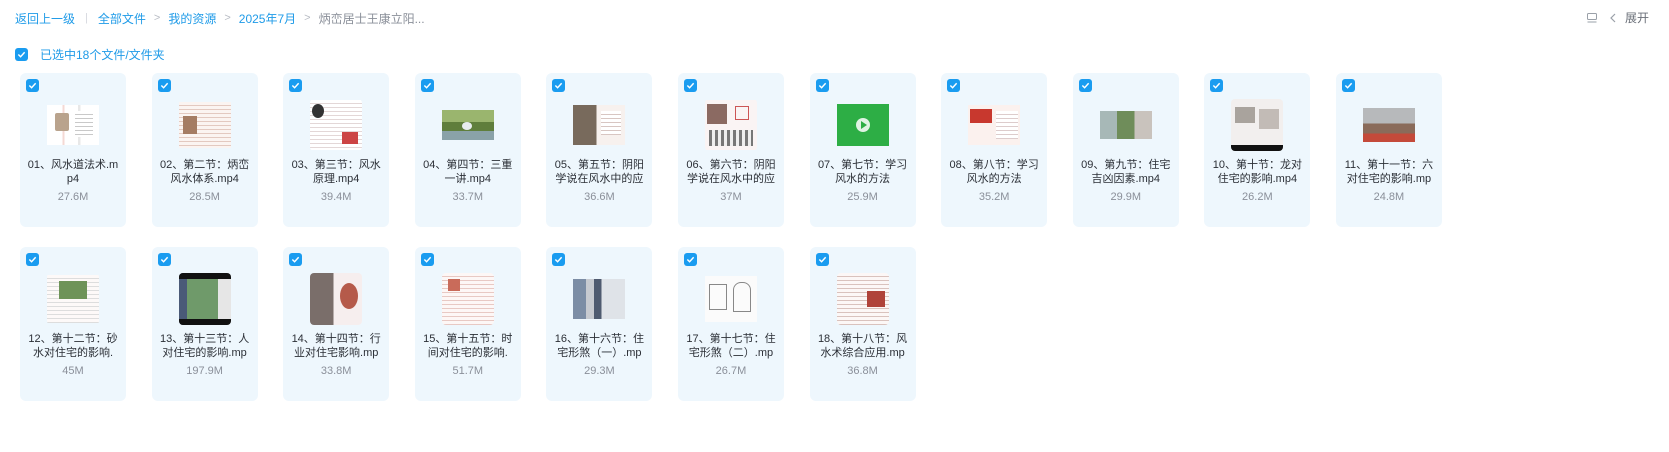  What do you see at coordinates (862, 172) in the screenshot?
I see `file-name: 07、第七节：学习风水的方法` at bounding box center [862, 172].